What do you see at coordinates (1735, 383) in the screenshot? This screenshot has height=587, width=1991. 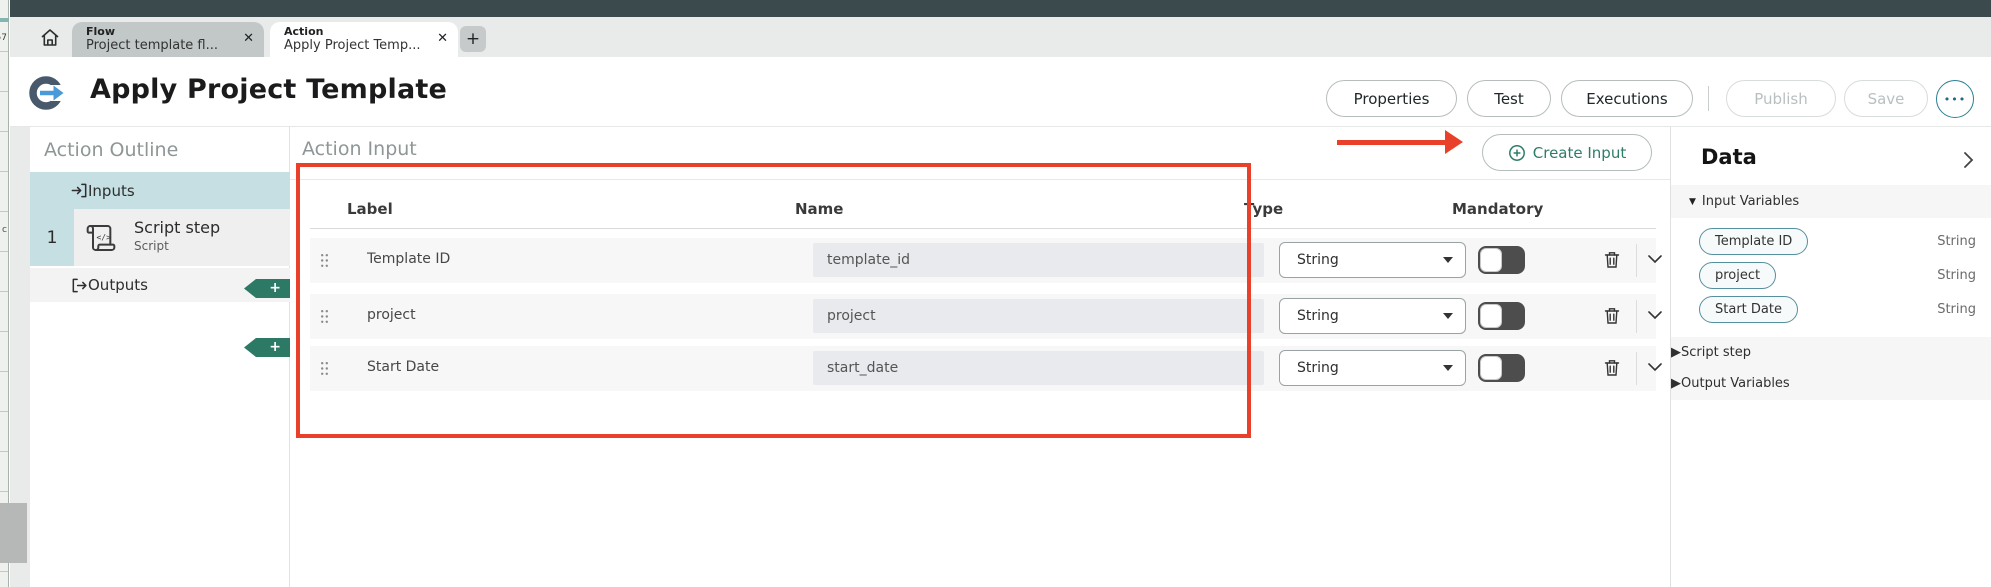 I see `section-label: Output Variables` at bounding box center [1735, 383].